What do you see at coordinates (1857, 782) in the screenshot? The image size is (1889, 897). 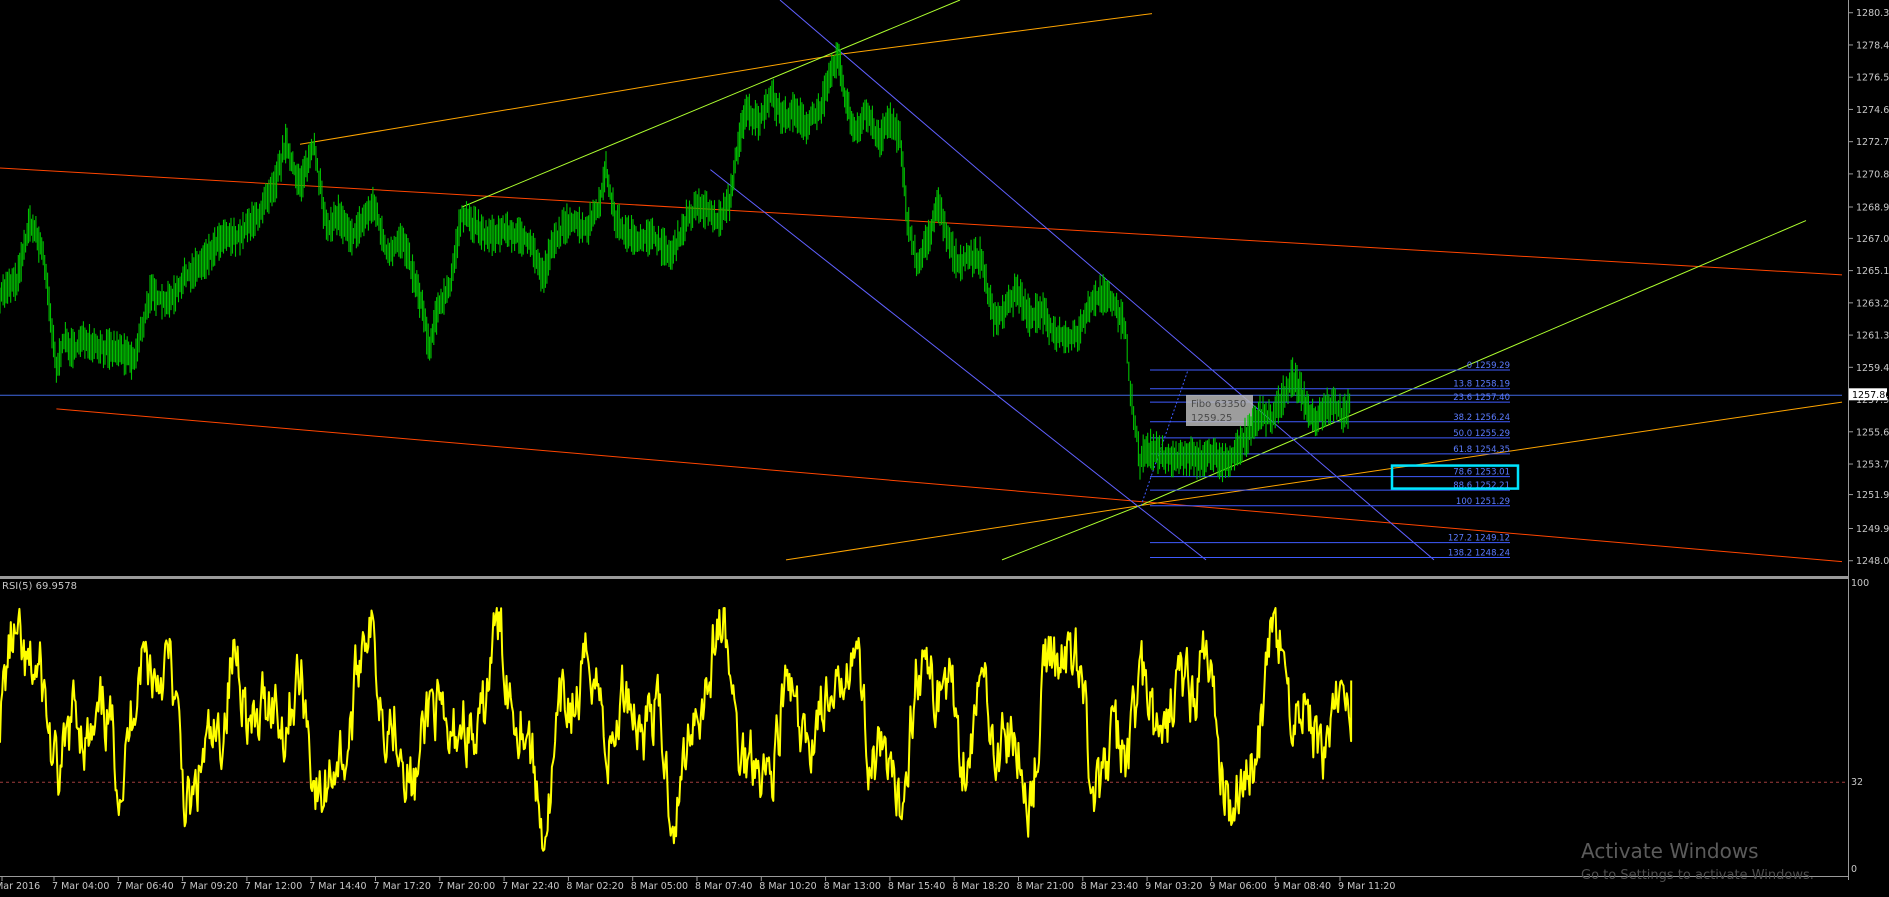 I see `rsi-axis-label: 32` at bounding box center [1857, 782].